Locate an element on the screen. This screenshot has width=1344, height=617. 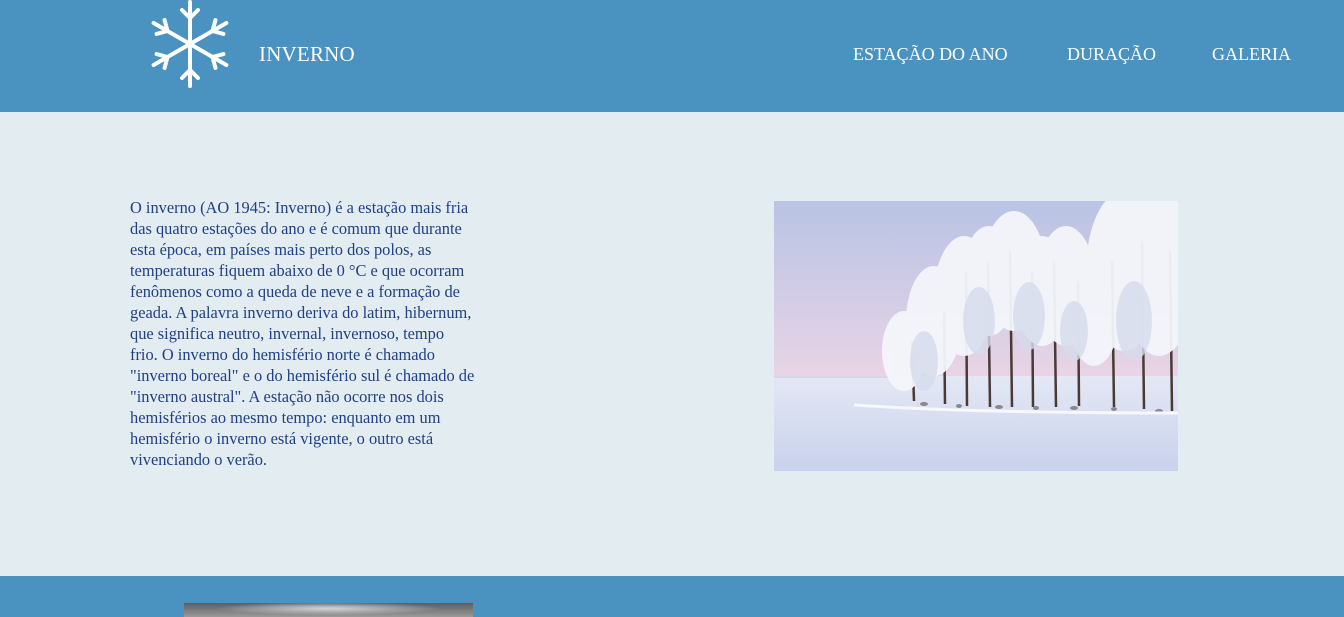
nav-galeria: GALERIA is located at coordinates (1251, 54).